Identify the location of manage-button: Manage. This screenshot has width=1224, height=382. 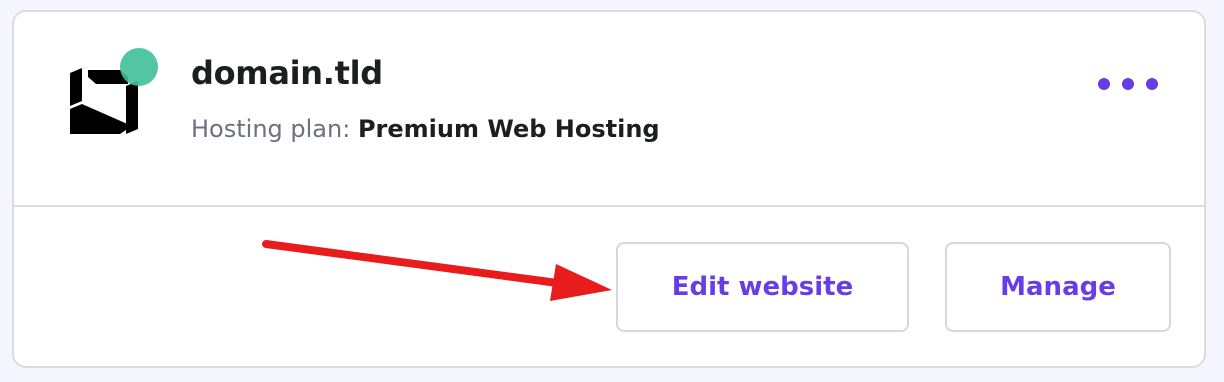
(1058, 287).